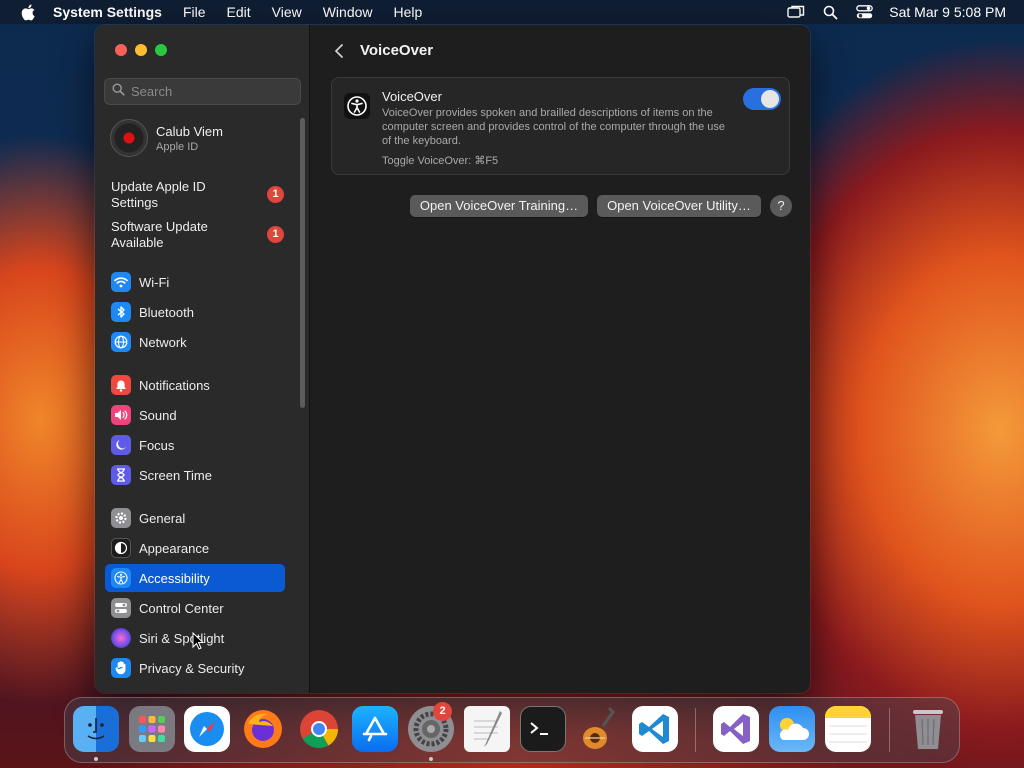  Describe the element at coordinates (195, 282) in the screenshot. I see `sidebar-item-wifi: Wi-Fi` at that location.